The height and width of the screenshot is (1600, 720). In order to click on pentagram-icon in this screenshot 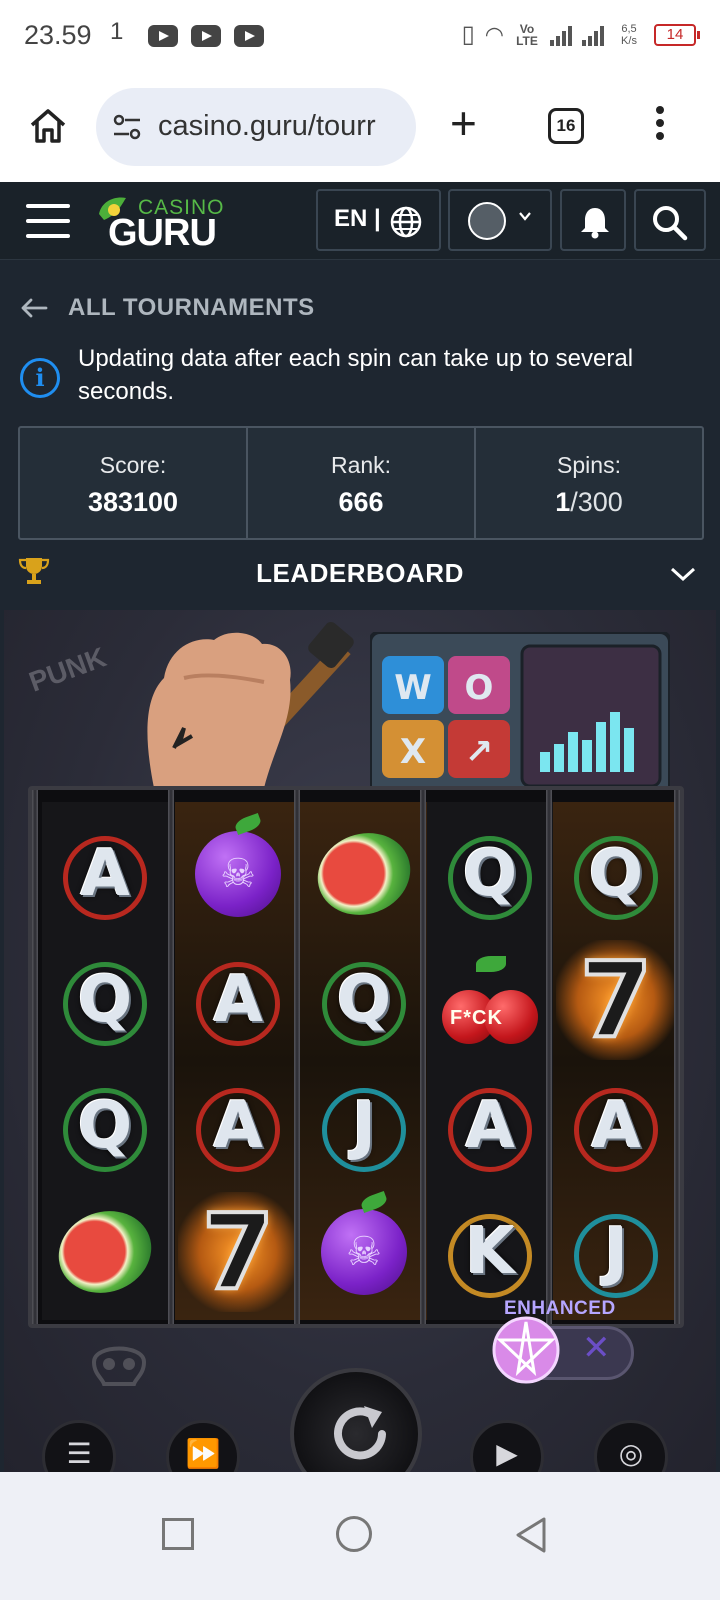, I will do `click(526, 1350)`.